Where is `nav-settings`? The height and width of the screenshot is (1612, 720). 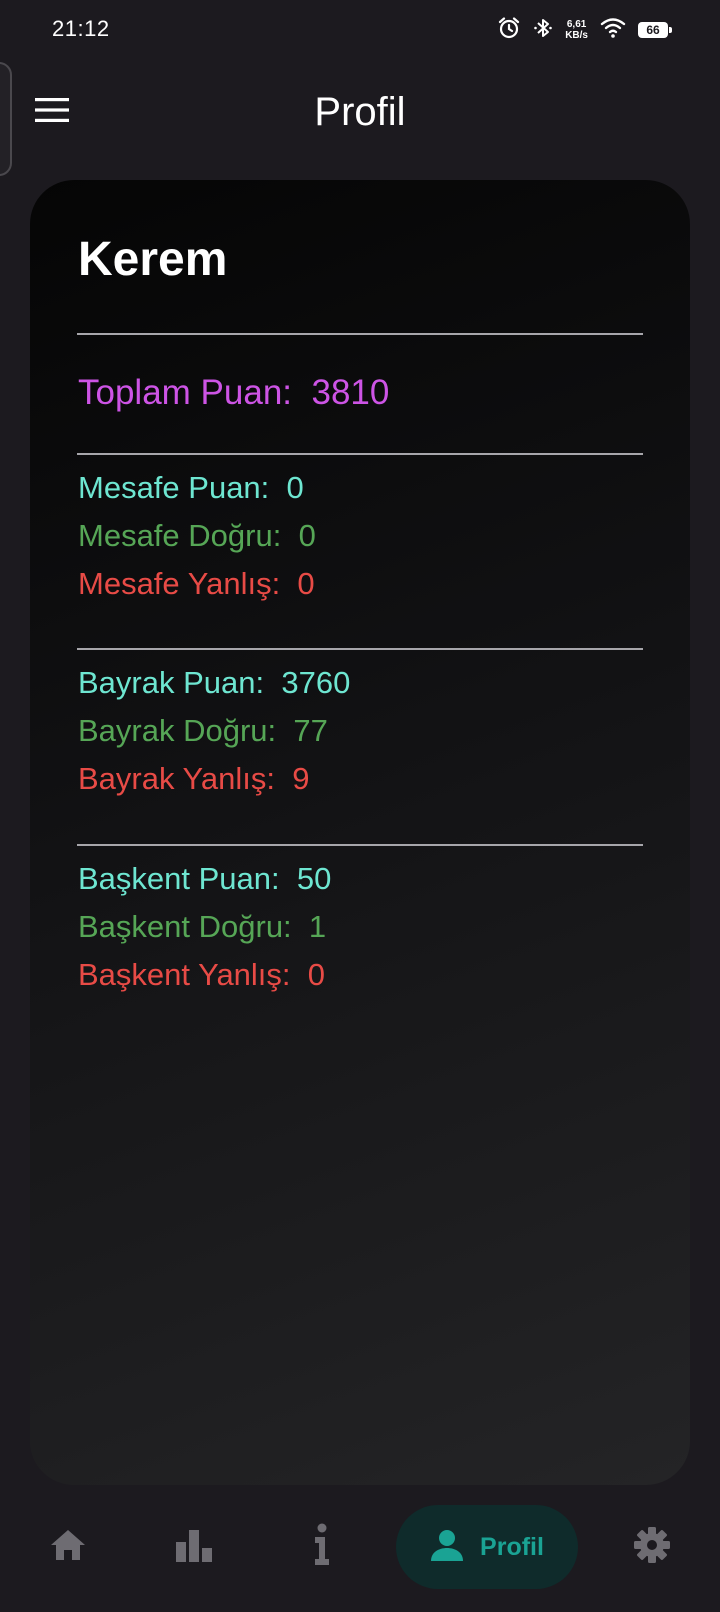
nav-settings is located at coordinates (652, 1547).